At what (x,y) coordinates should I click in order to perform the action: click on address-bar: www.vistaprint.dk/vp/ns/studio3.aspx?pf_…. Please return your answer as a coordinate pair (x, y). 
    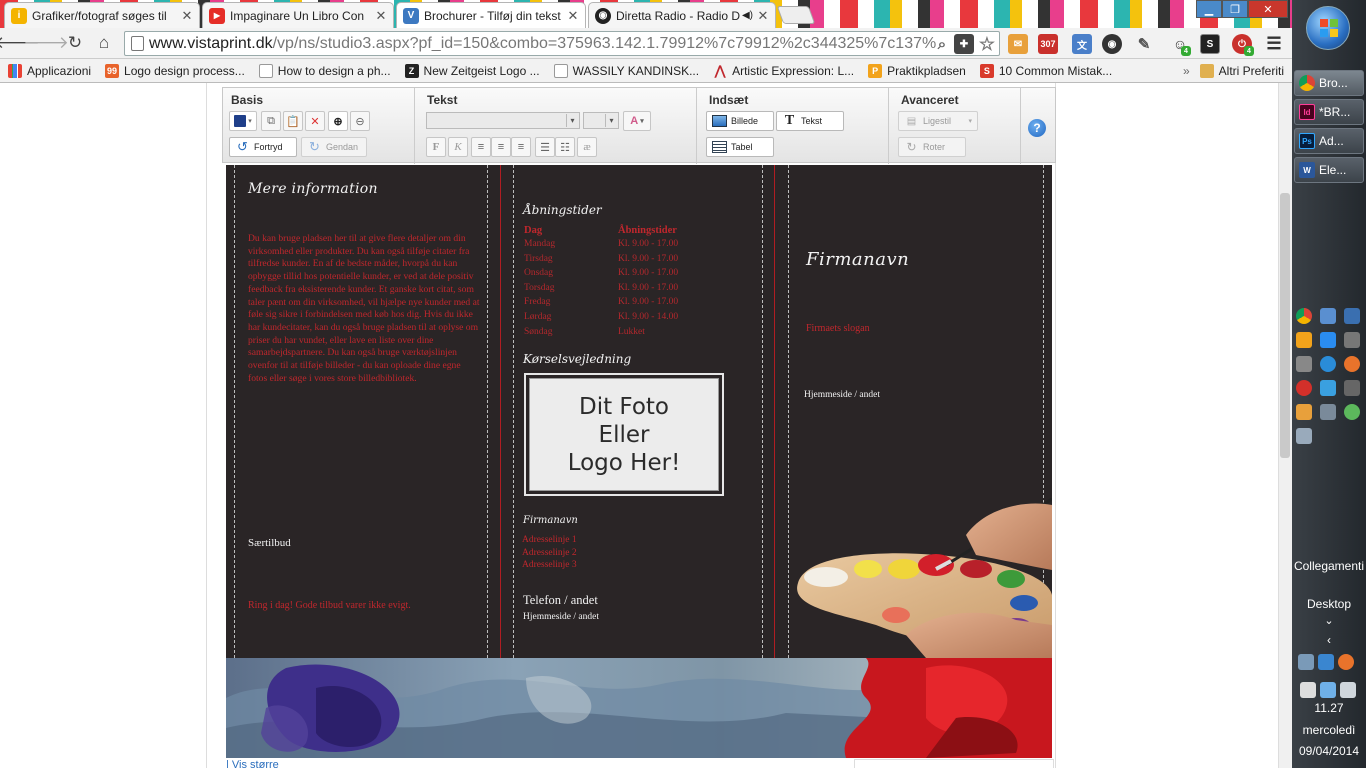
    Looking at the image, I should click on (562, 43).